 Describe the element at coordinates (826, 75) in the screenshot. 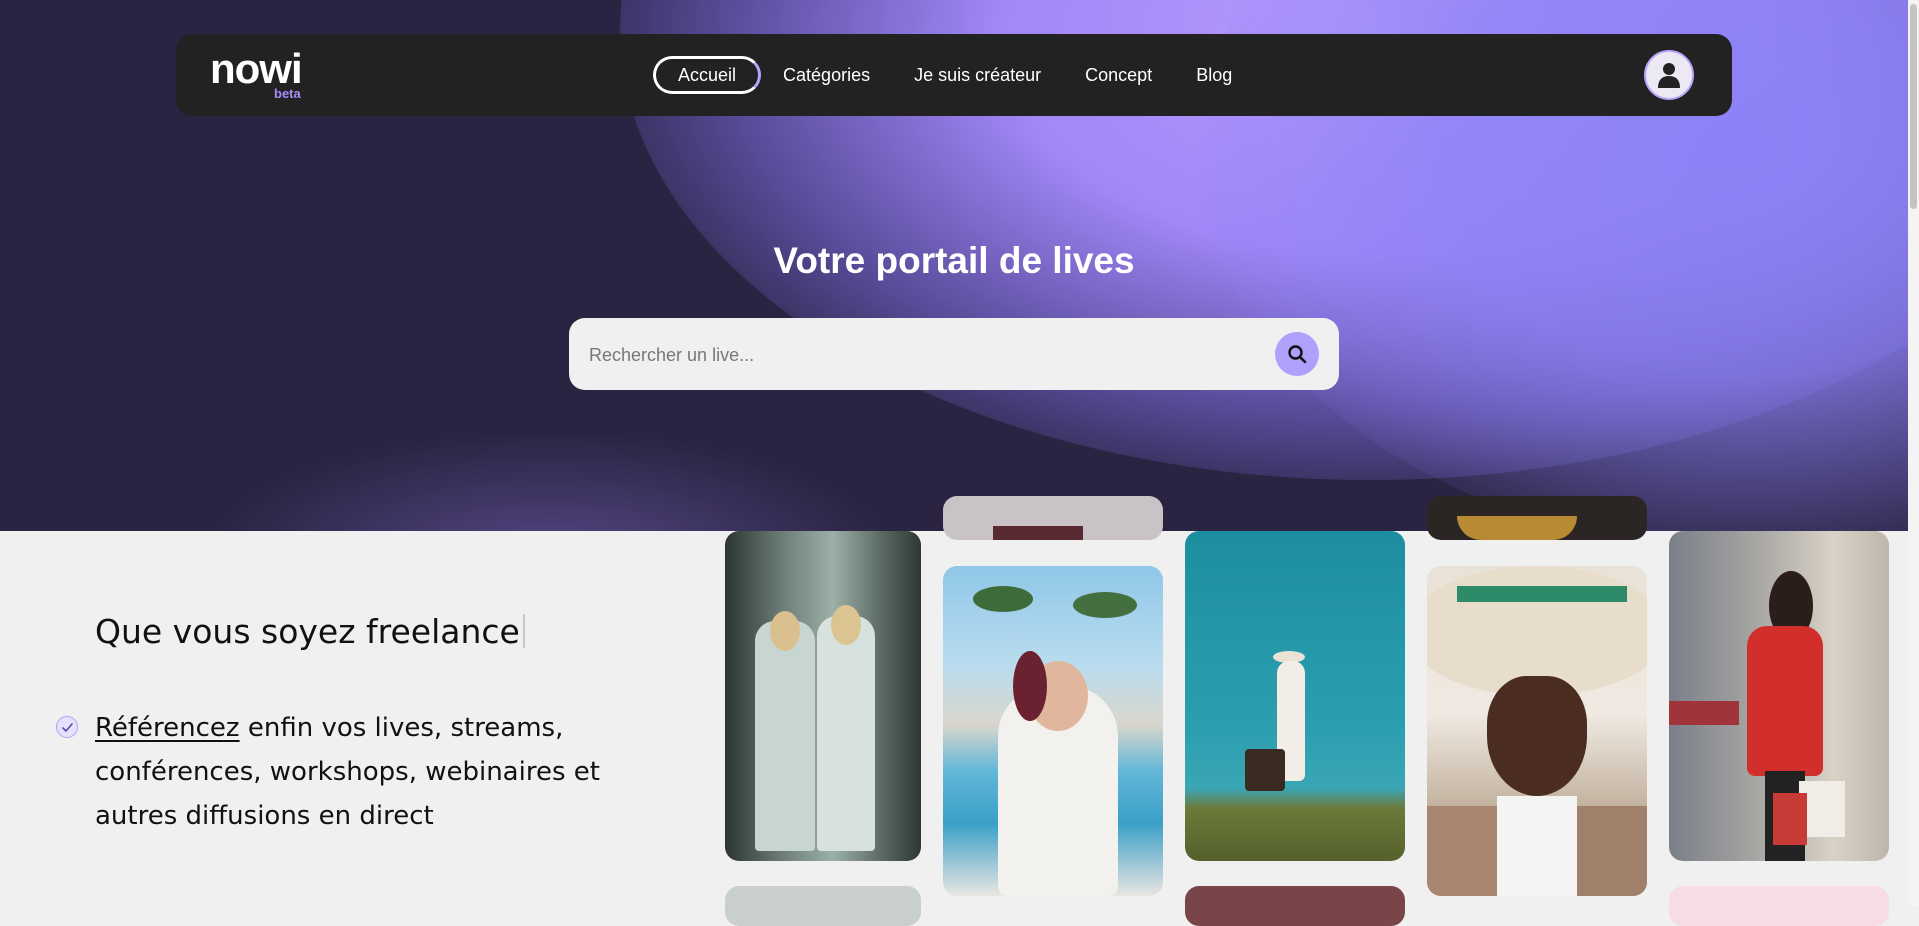

I see `nav-item-categories: Catégories` at that location.